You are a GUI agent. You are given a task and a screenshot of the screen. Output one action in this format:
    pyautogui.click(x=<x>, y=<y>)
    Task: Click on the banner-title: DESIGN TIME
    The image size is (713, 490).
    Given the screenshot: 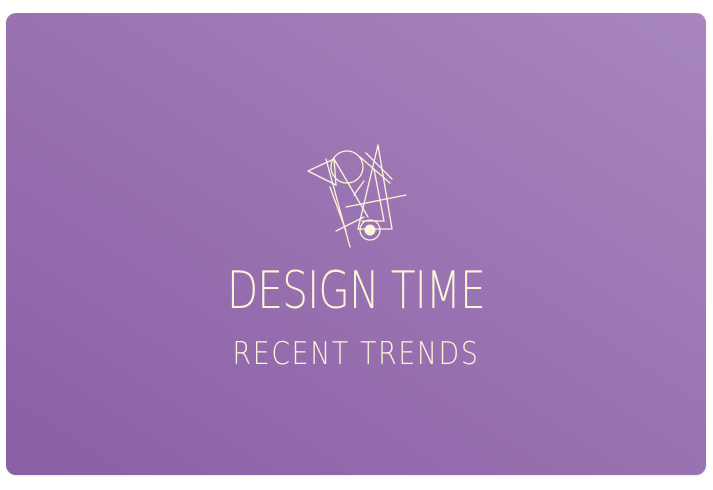 What is the action you would take?
    pyautogui.click(x=356, y=291)
    